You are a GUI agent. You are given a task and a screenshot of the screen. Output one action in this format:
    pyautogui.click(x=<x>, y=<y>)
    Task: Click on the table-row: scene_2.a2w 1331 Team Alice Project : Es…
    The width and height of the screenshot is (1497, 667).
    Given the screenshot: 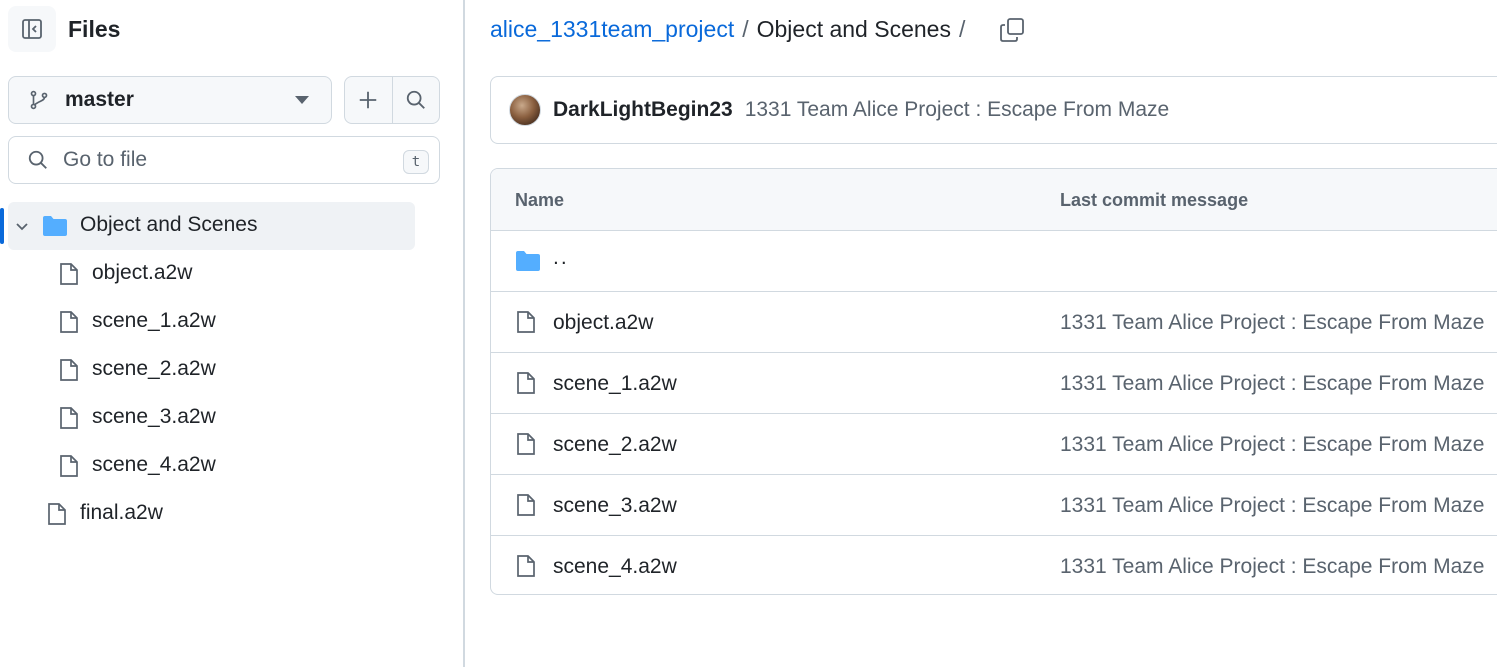 What is the action you would take?
    pyautogui.click(x=994, y=444)
    